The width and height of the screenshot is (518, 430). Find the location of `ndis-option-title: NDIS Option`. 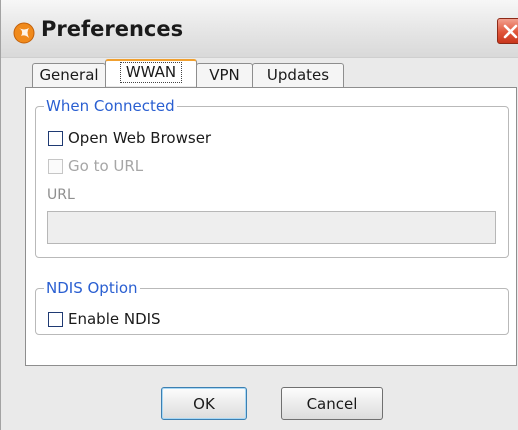

ndis-option-title: NDIS Option is located at coordinates (92, 288).